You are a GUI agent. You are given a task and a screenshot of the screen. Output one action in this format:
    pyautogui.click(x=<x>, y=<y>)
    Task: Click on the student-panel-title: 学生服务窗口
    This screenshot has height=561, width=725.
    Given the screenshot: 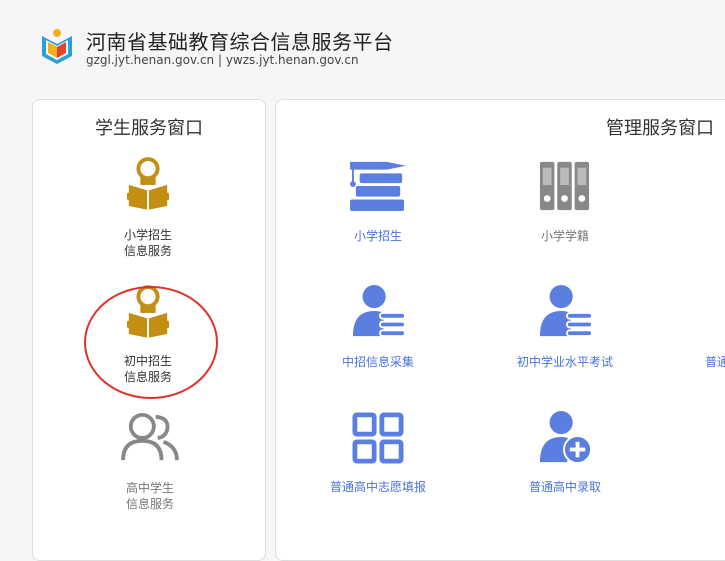 What is the action you would take?
    pyautogui.click(x=149, y=128)
    